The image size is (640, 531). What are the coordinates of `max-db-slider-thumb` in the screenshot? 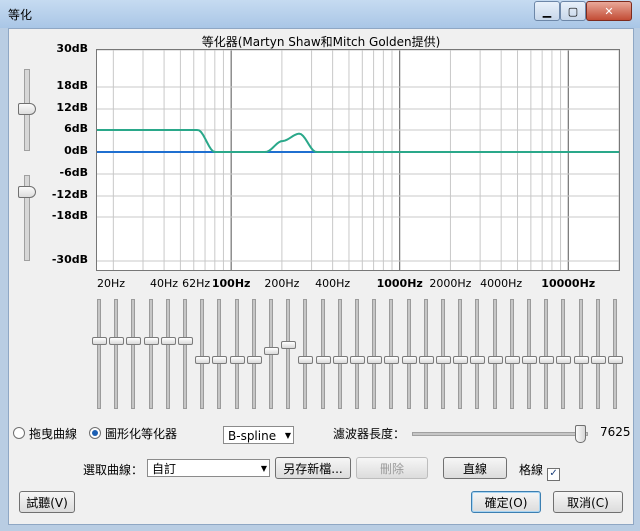 It's located at (27, 109).